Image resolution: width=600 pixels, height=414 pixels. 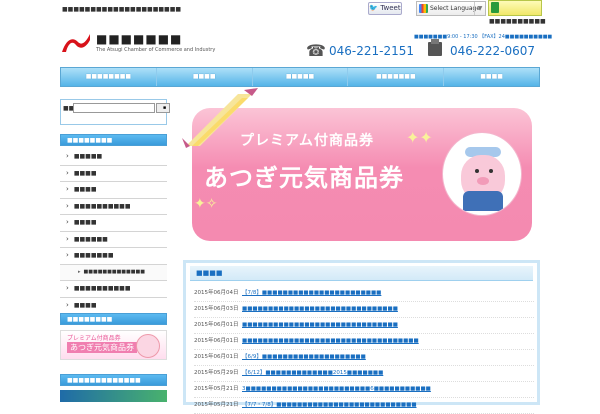 I want to click on fax-number: 046-222-0607, so click(x=493, y=51).